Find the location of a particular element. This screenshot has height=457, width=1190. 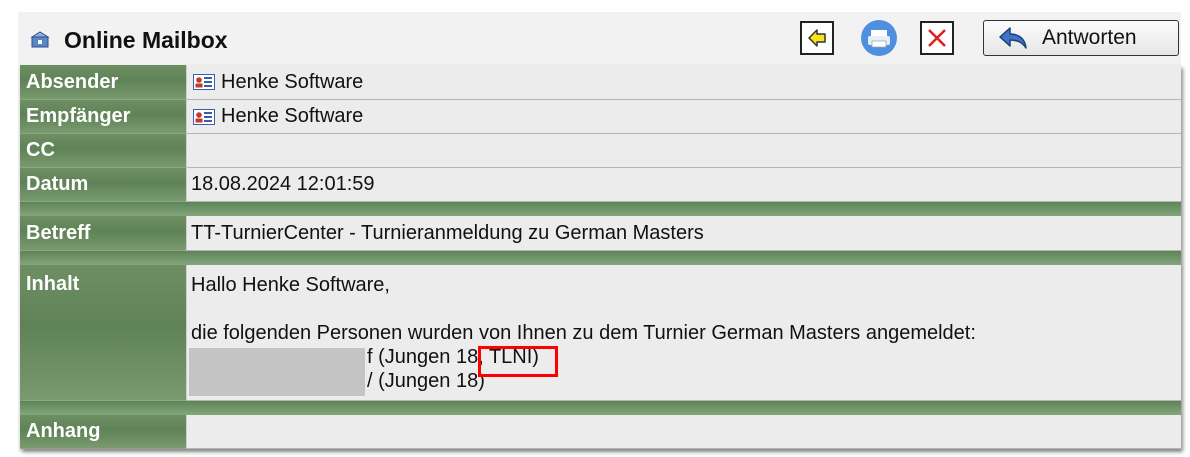

cc-value is located at coordinates (683, 151).